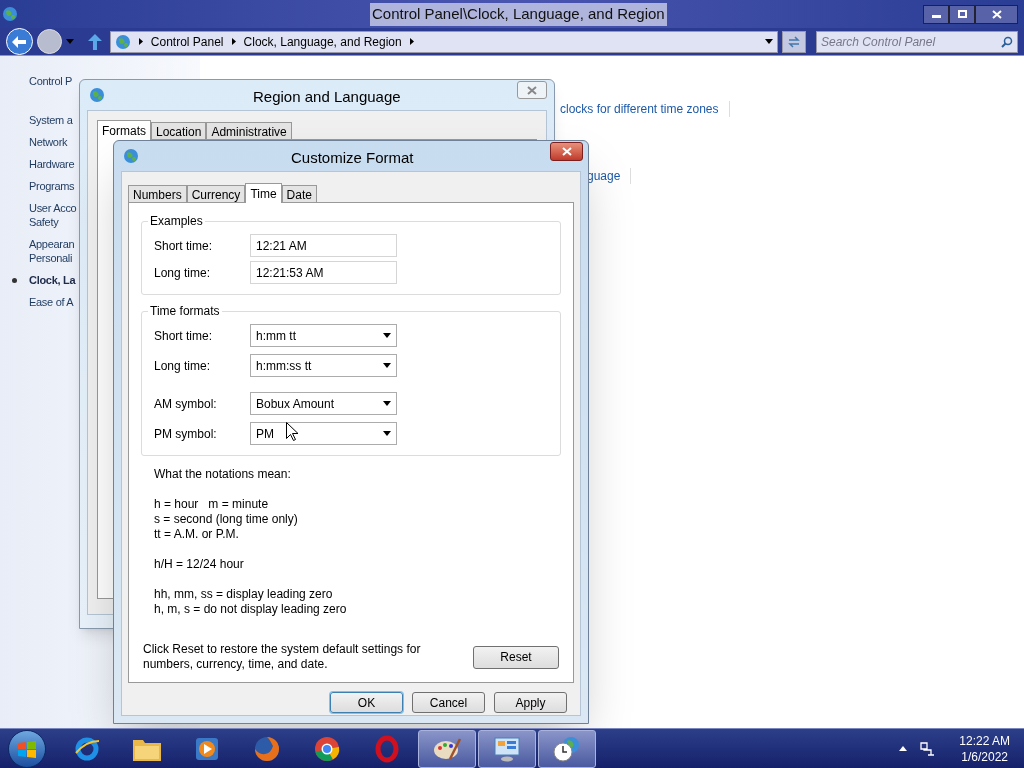 Image resolution: width=1024 pixels, height=768 pixels. What do you see at coordinates (176, 221) in the screenshot?
I see `group-title: Examples` at bounding box center [176, 221].